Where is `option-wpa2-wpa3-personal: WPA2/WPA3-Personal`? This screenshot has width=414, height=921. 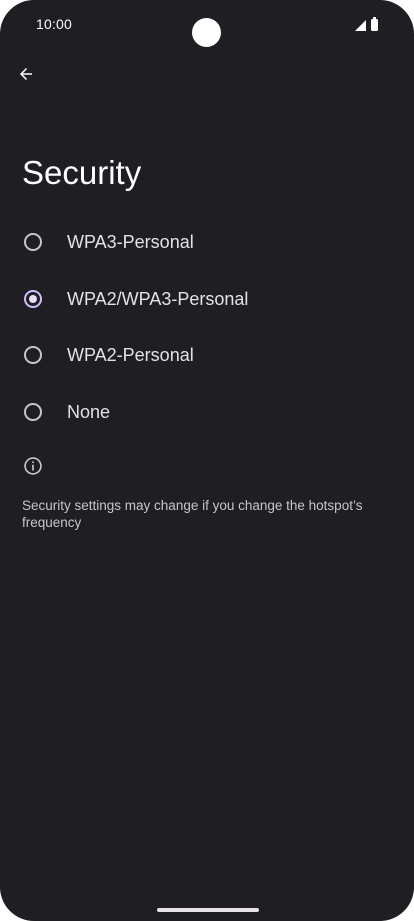 option-wpa2-wpa3-personal: WPA2/WPA3-Personal is located at coordinates (207, 299).